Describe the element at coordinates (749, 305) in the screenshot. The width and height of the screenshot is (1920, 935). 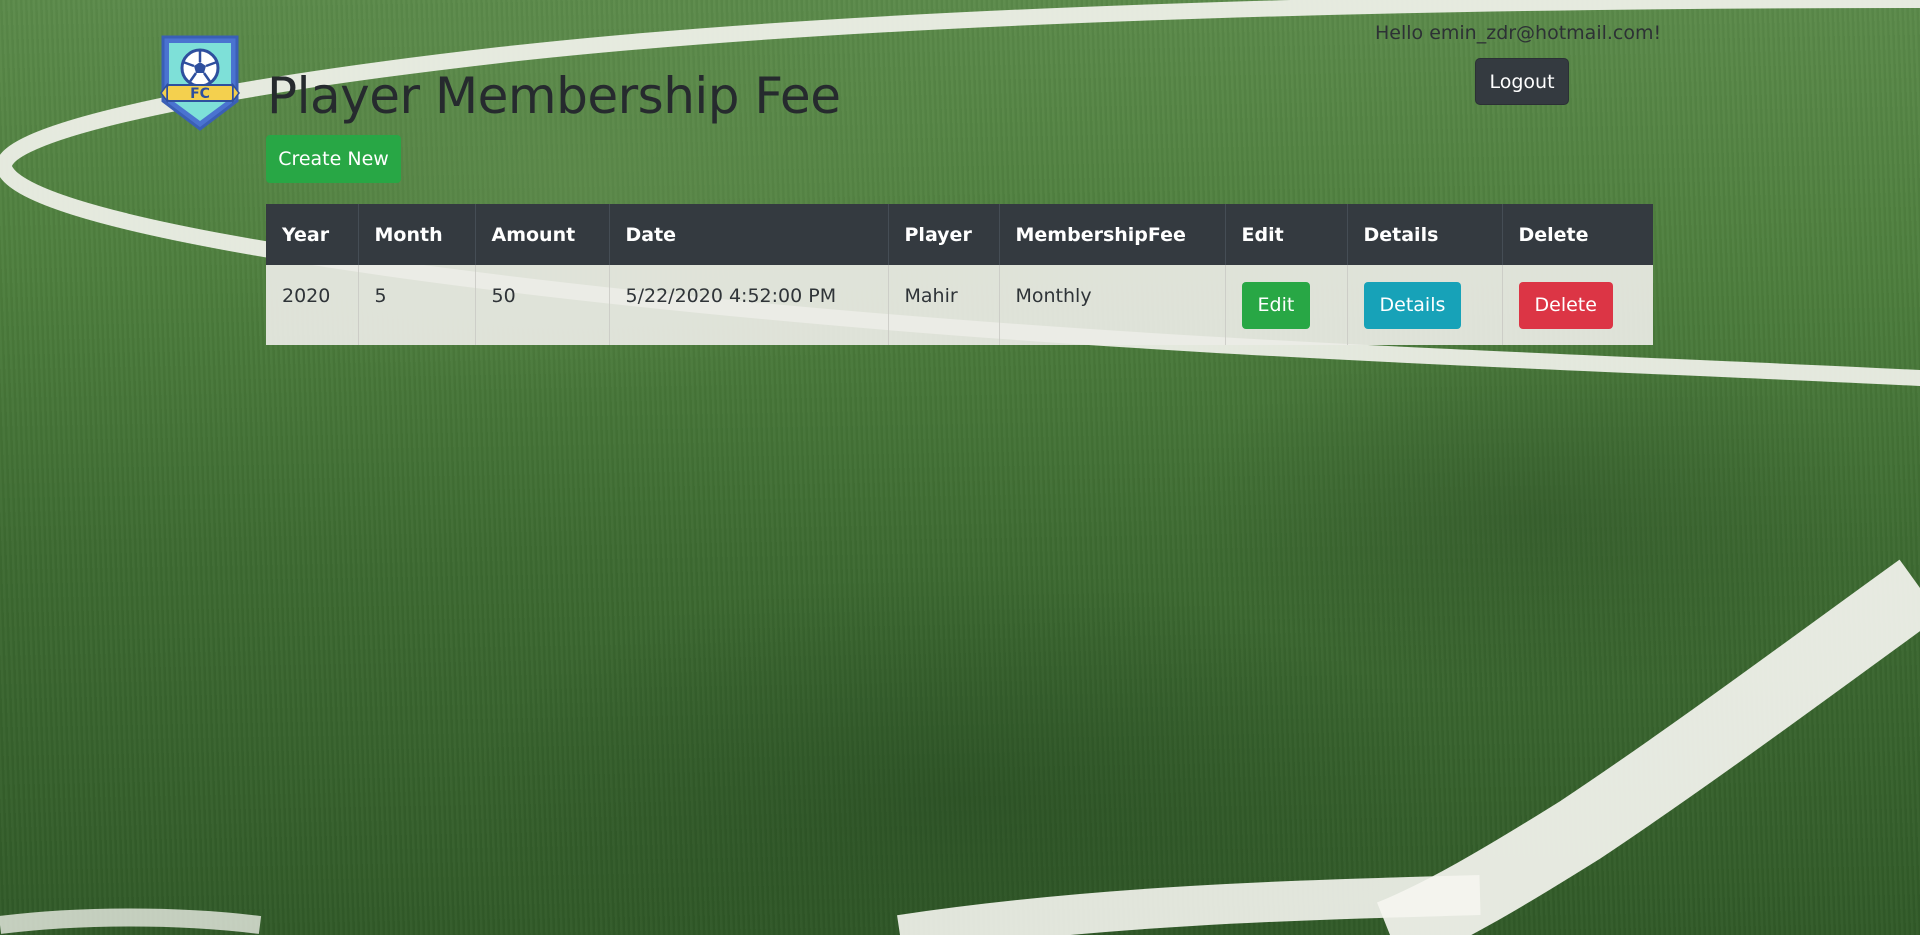
I see `cell-date: 5/22/2020 4:52:00 PM` at that location.